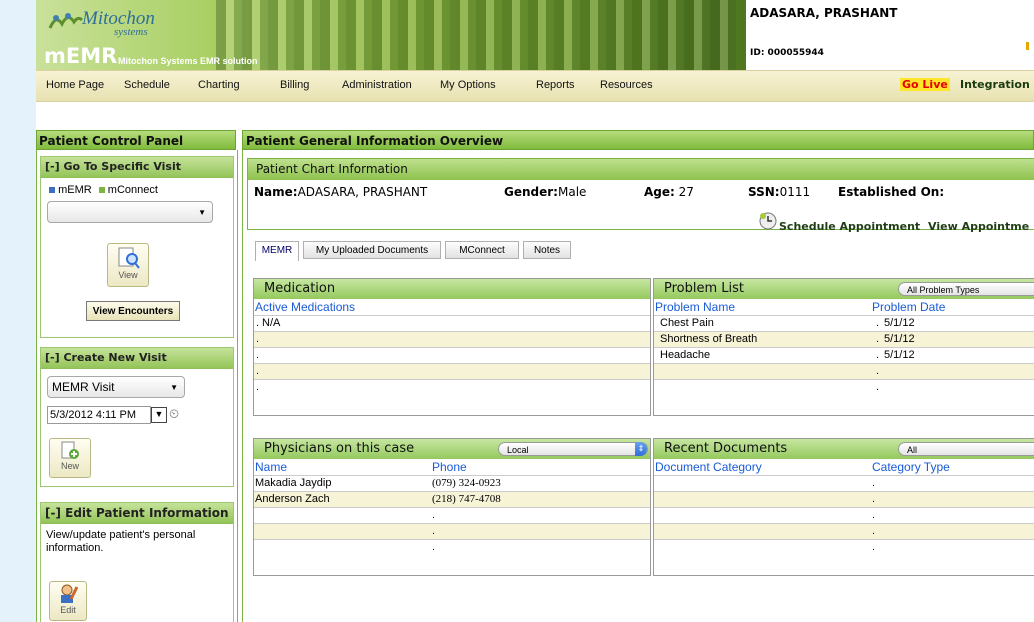 The image size is (1034, 622). Describe the element at coordinates (824, 13) in the screenshot. I see `header-patient-name: ADASARA, PRASHANT` at that location.